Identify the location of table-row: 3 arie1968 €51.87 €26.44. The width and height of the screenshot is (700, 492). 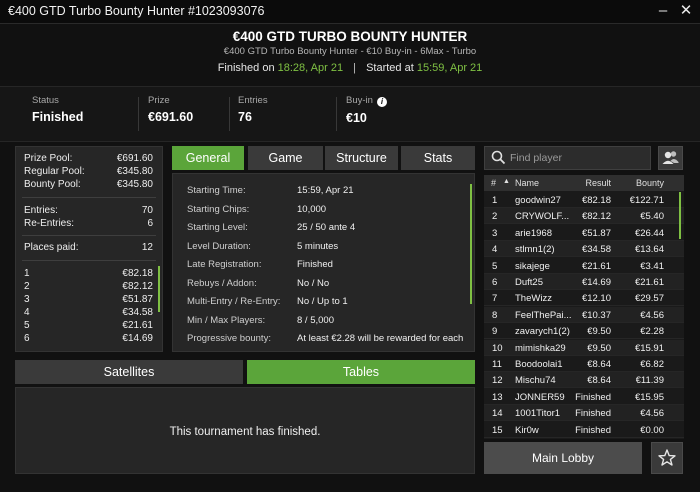
(584, 233).